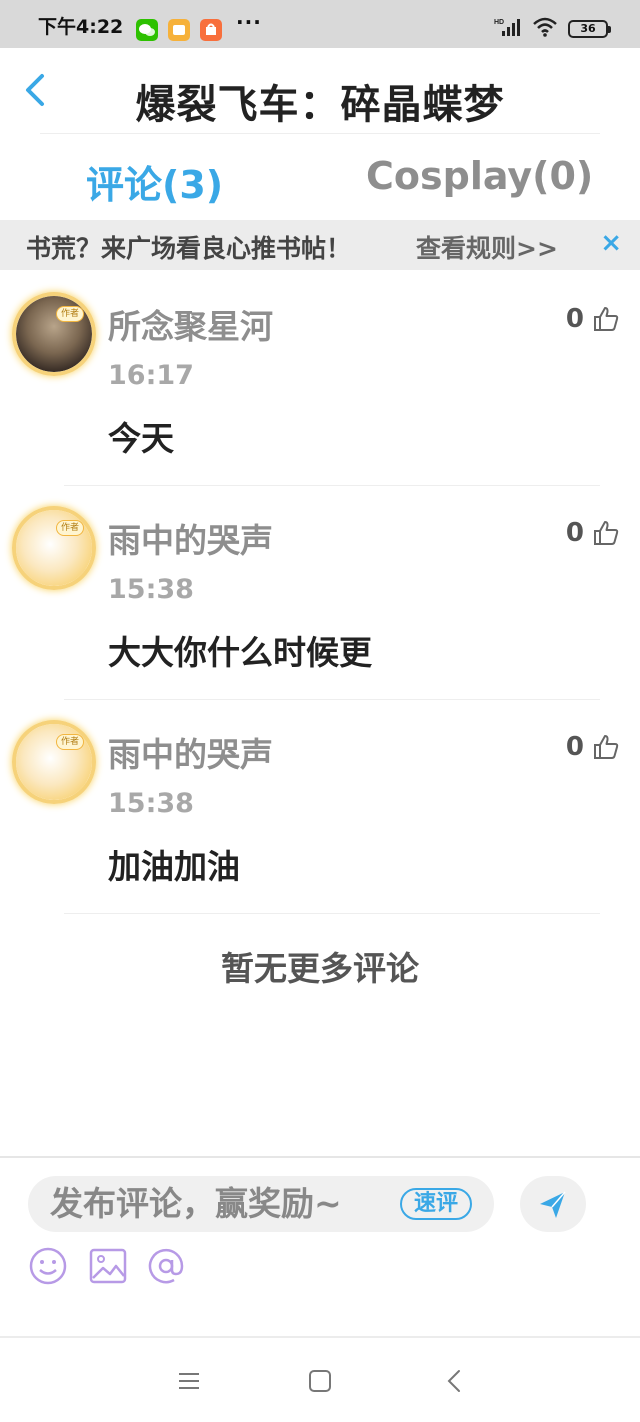 The width and height of the screenshot is (640, 1422). I want to click on wifi-icon, so click(545, 29).